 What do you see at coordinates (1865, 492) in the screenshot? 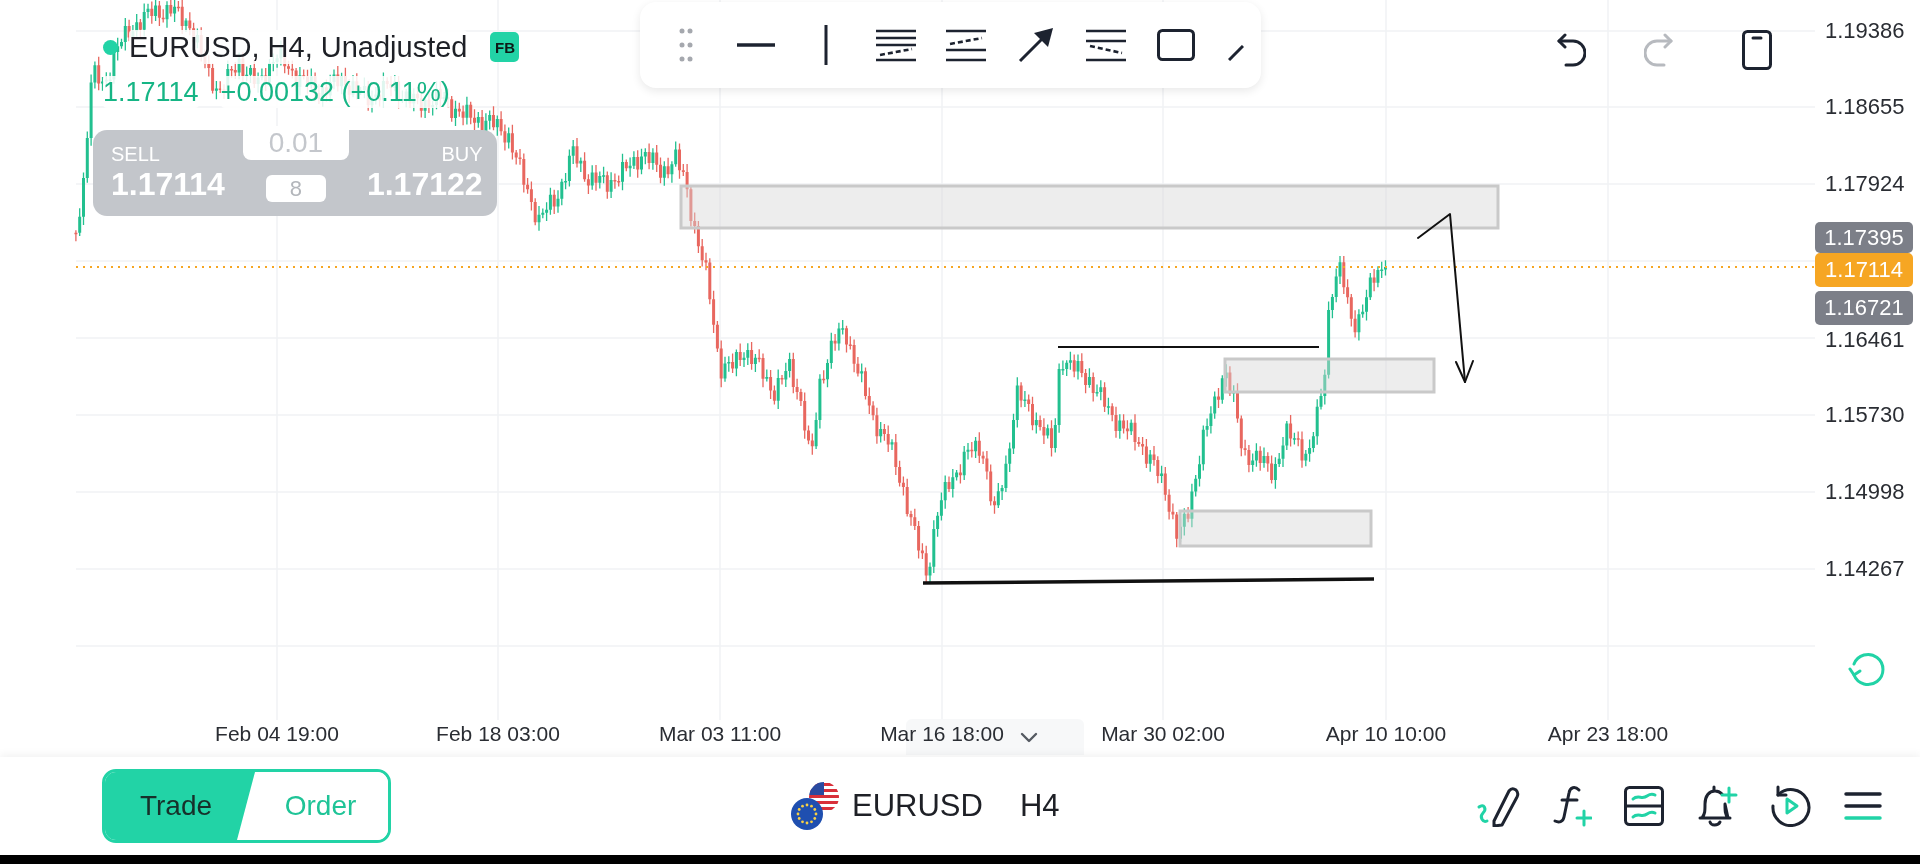
I see `price-tick-label: 1.14998` at bounding box center [1865, 492].